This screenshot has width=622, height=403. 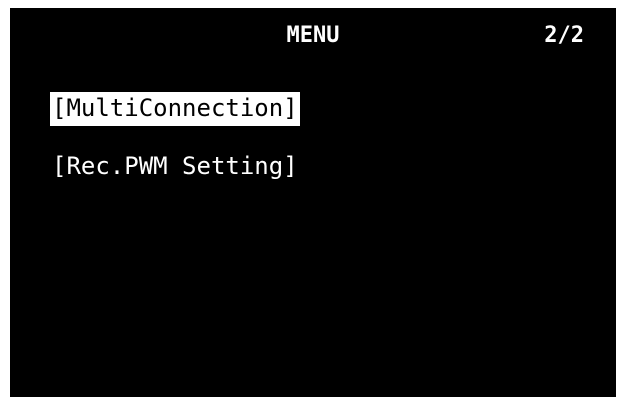 I want to click on menu-item-multiconnection: [MultiConnection], so click(x=175, y=109).